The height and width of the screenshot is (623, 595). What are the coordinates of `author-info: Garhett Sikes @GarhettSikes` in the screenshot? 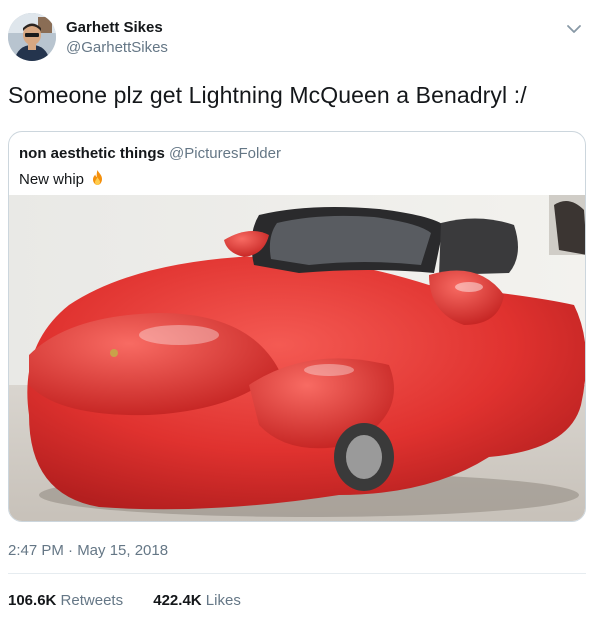 It's located at (117, 38).